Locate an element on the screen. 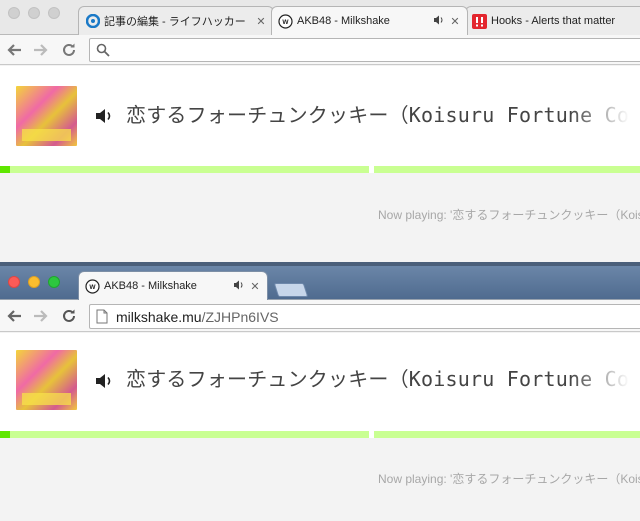 This screenshot has width=640, height=521. tab-title: Hooks - Alerts that matter is located at coordinates (553, 21).